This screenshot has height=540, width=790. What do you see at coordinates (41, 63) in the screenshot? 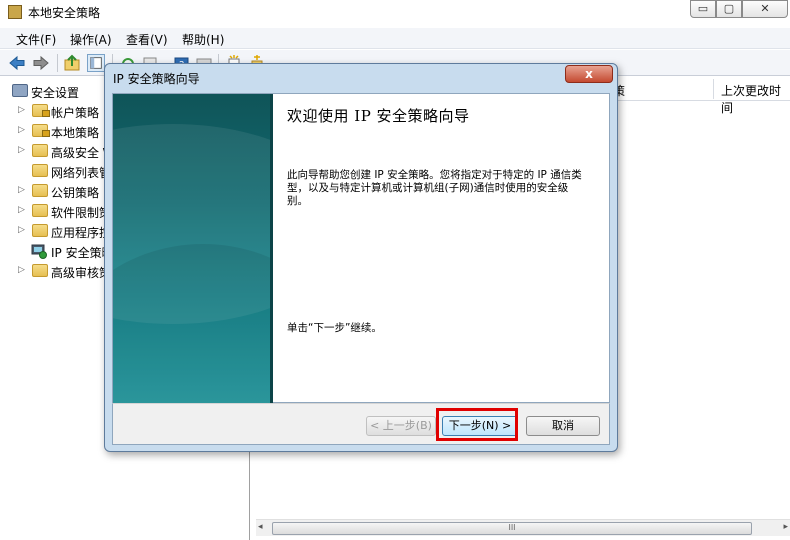
I see `forward-arrow-icon` at bounding box center [41, 63].